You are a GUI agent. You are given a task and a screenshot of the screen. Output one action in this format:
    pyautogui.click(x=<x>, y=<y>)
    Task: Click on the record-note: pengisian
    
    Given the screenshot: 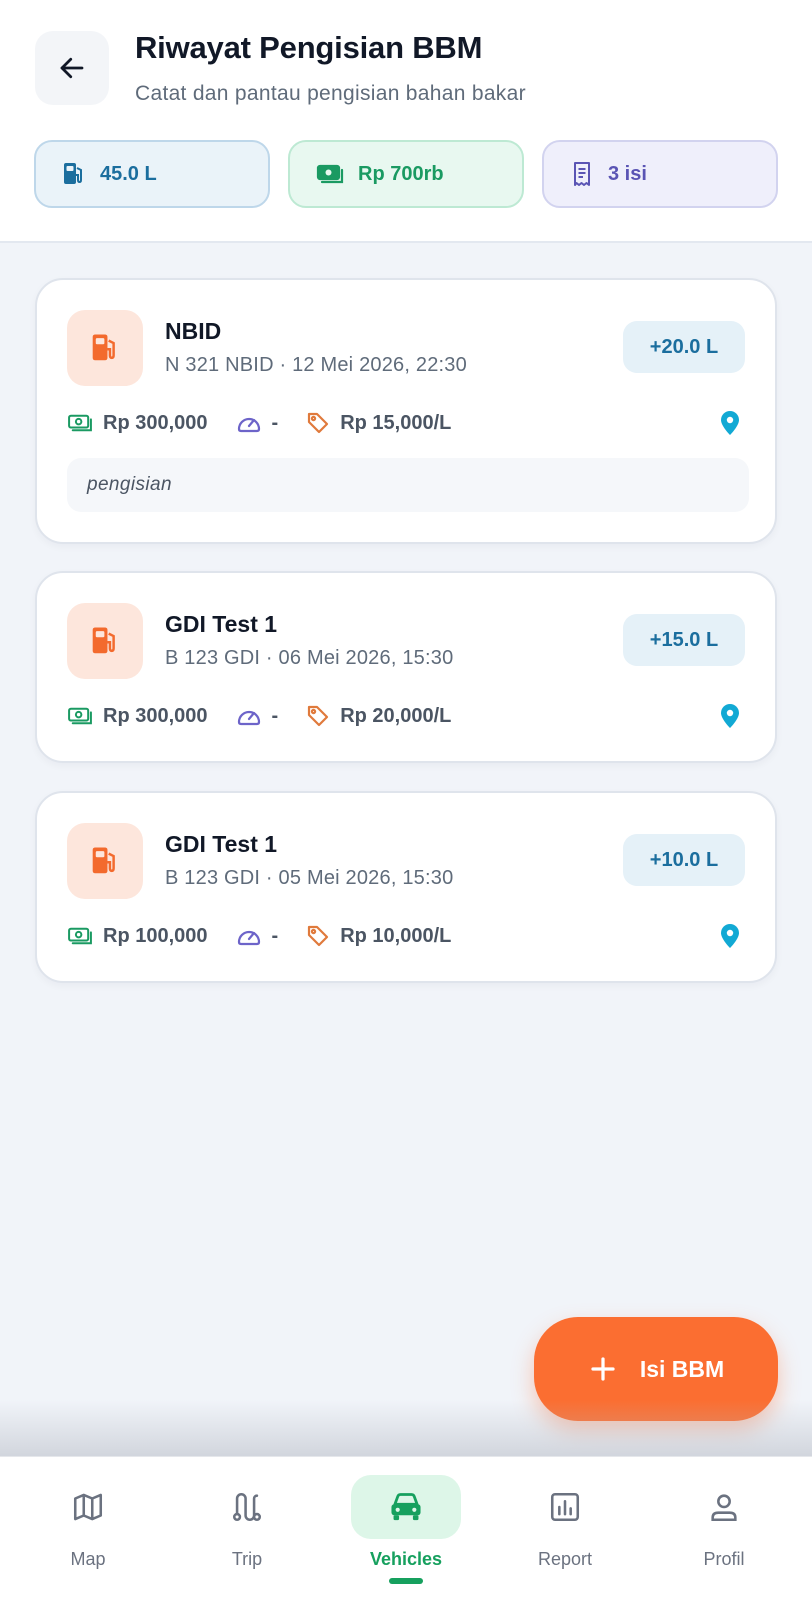 What is the action you would take?
    pyautogui.click(x=408, y=485)
    